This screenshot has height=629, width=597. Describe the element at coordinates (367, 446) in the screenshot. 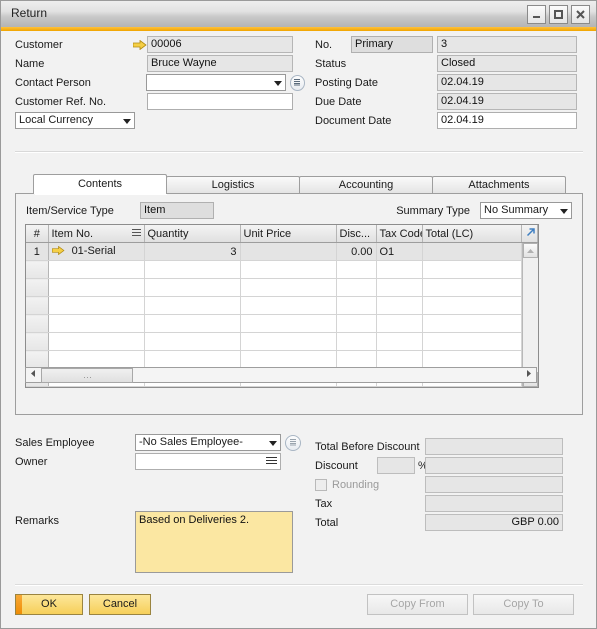

I see `total-before-discount-label: Total Before Discount` at that location.